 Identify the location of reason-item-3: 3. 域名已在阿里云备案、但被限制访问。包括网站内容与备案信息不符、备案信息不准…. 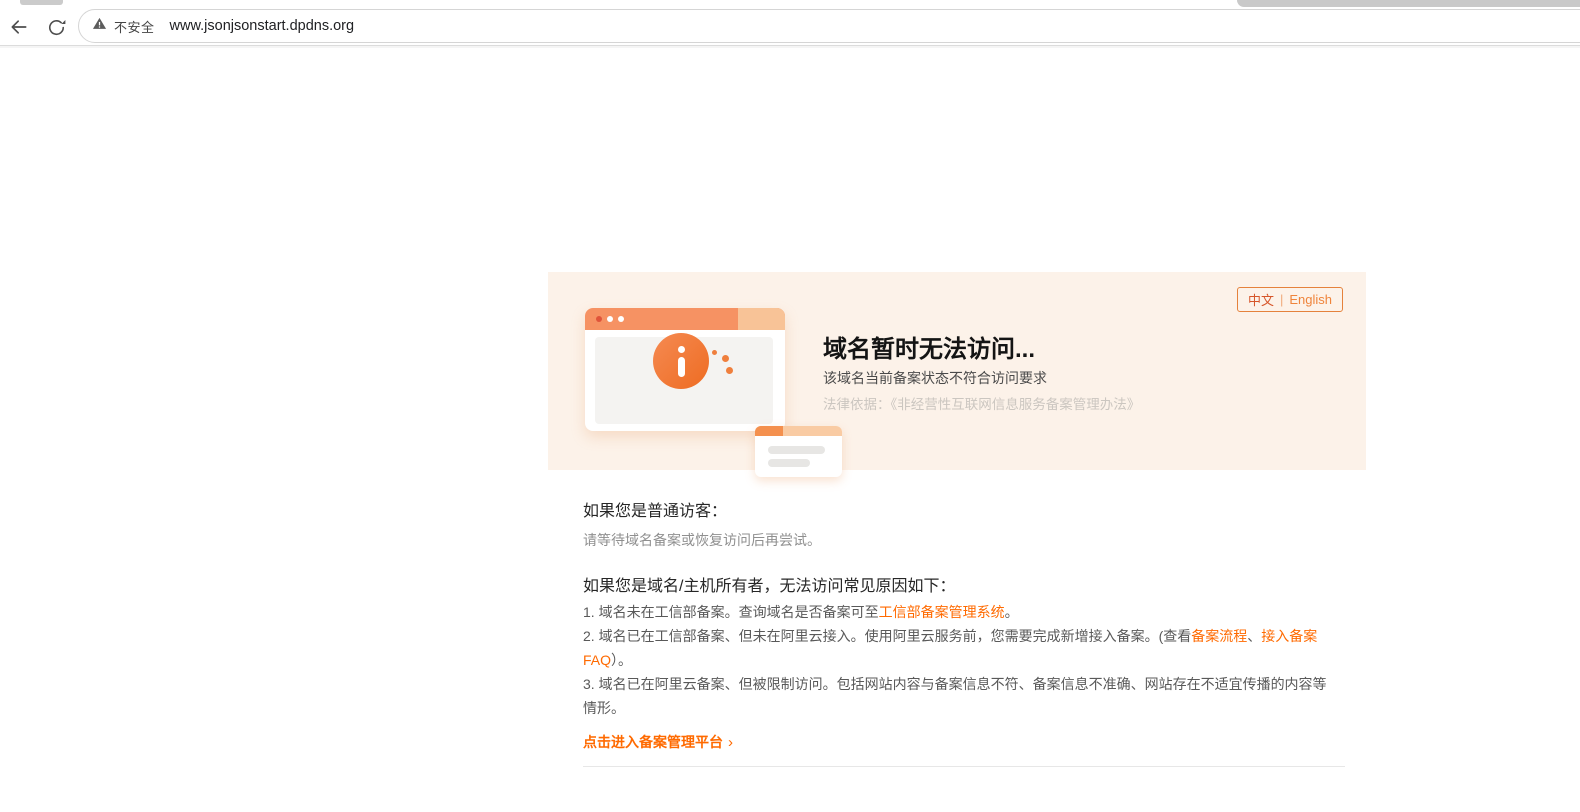
(961, 696).